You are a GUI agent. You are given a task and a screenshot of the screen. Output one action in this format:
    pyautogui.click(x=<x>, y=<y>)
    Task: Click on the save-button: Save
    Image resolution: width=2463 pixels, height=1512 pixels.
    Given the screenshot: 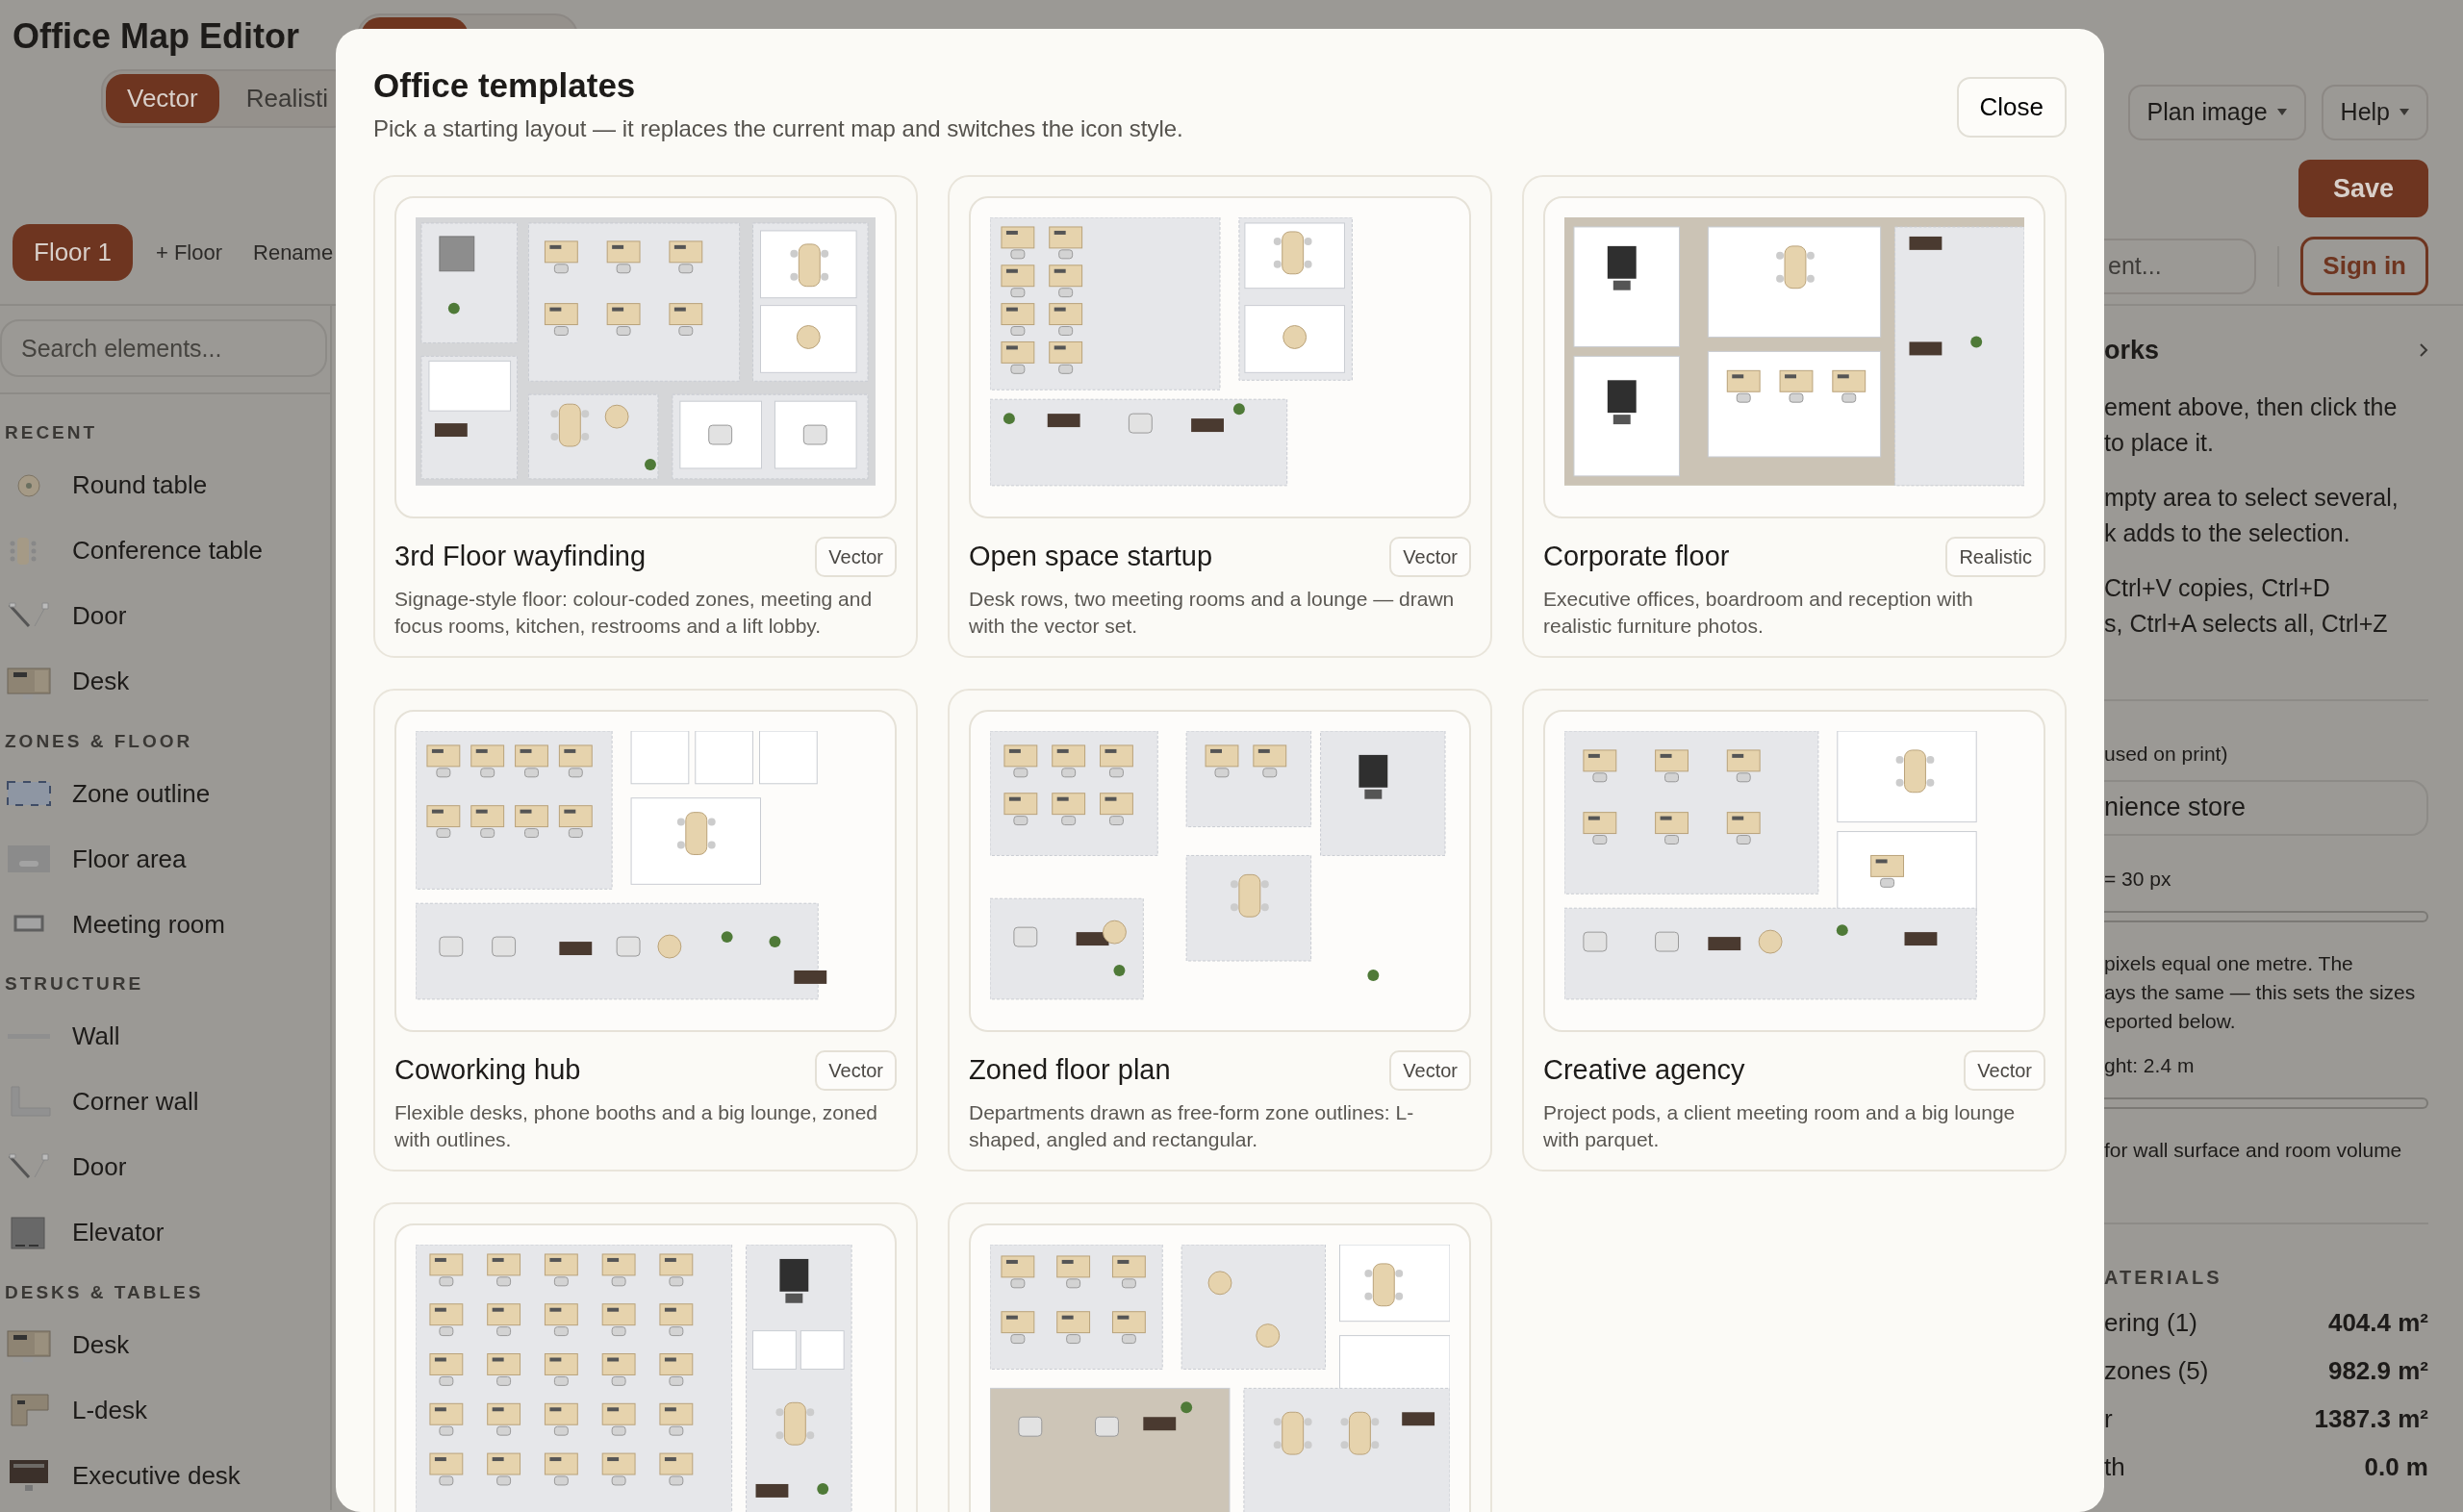 What is the action you would take?
    pyautogui.click(x=2363, y=188)
    